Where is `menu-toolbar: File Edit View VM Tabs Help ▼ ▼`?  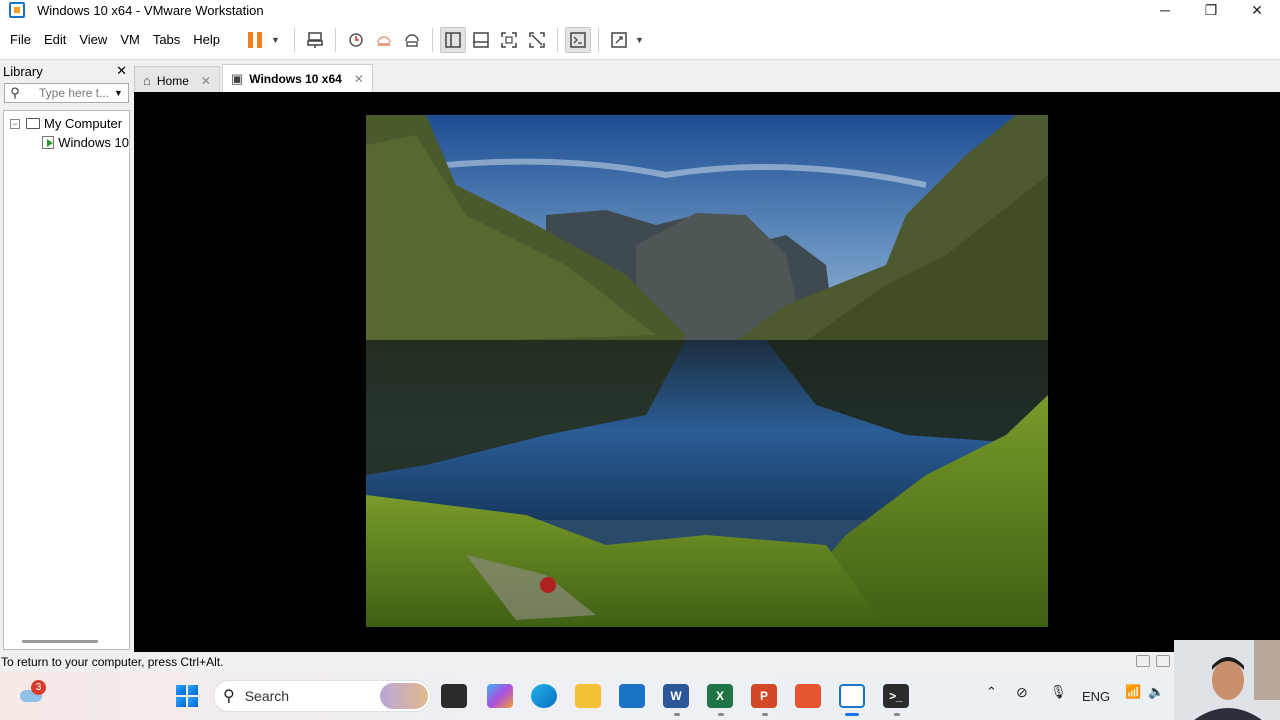 menu-toolbar: File Edit View VM Tabs Help ▼ ▼ is located at coordinates (640, 40).